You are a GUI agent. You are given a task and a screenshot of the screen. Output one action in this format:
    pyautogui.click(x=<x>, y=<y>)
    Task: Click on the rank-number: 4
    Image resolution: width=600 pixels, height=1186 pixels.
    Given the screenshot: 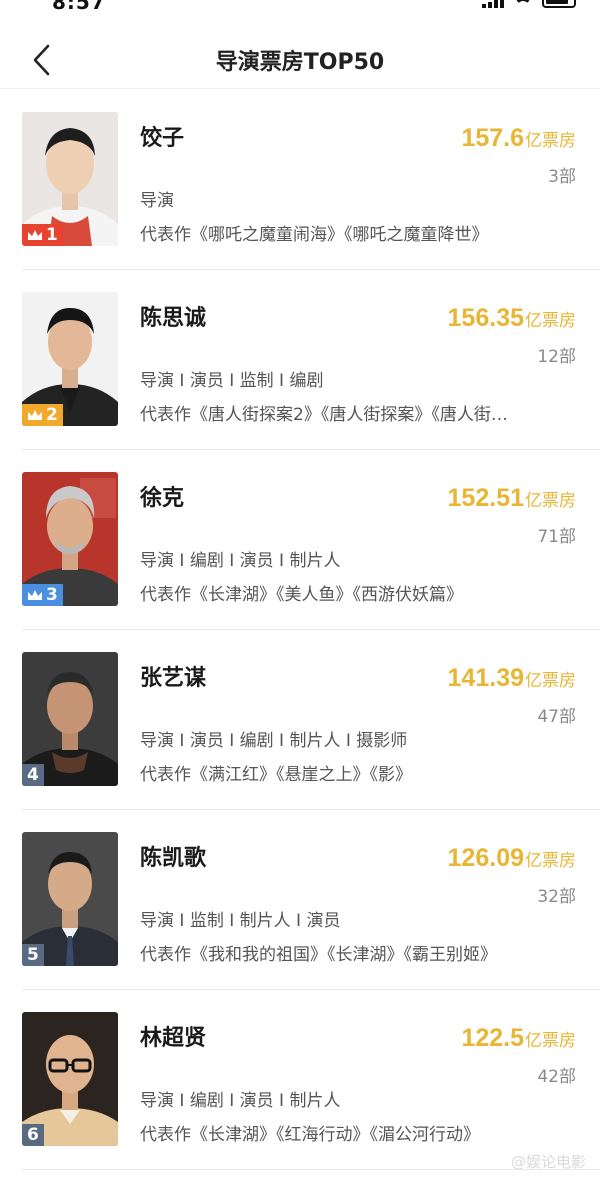 What is the action you would take?
    pyautogui.click(x=33, y=775)
    